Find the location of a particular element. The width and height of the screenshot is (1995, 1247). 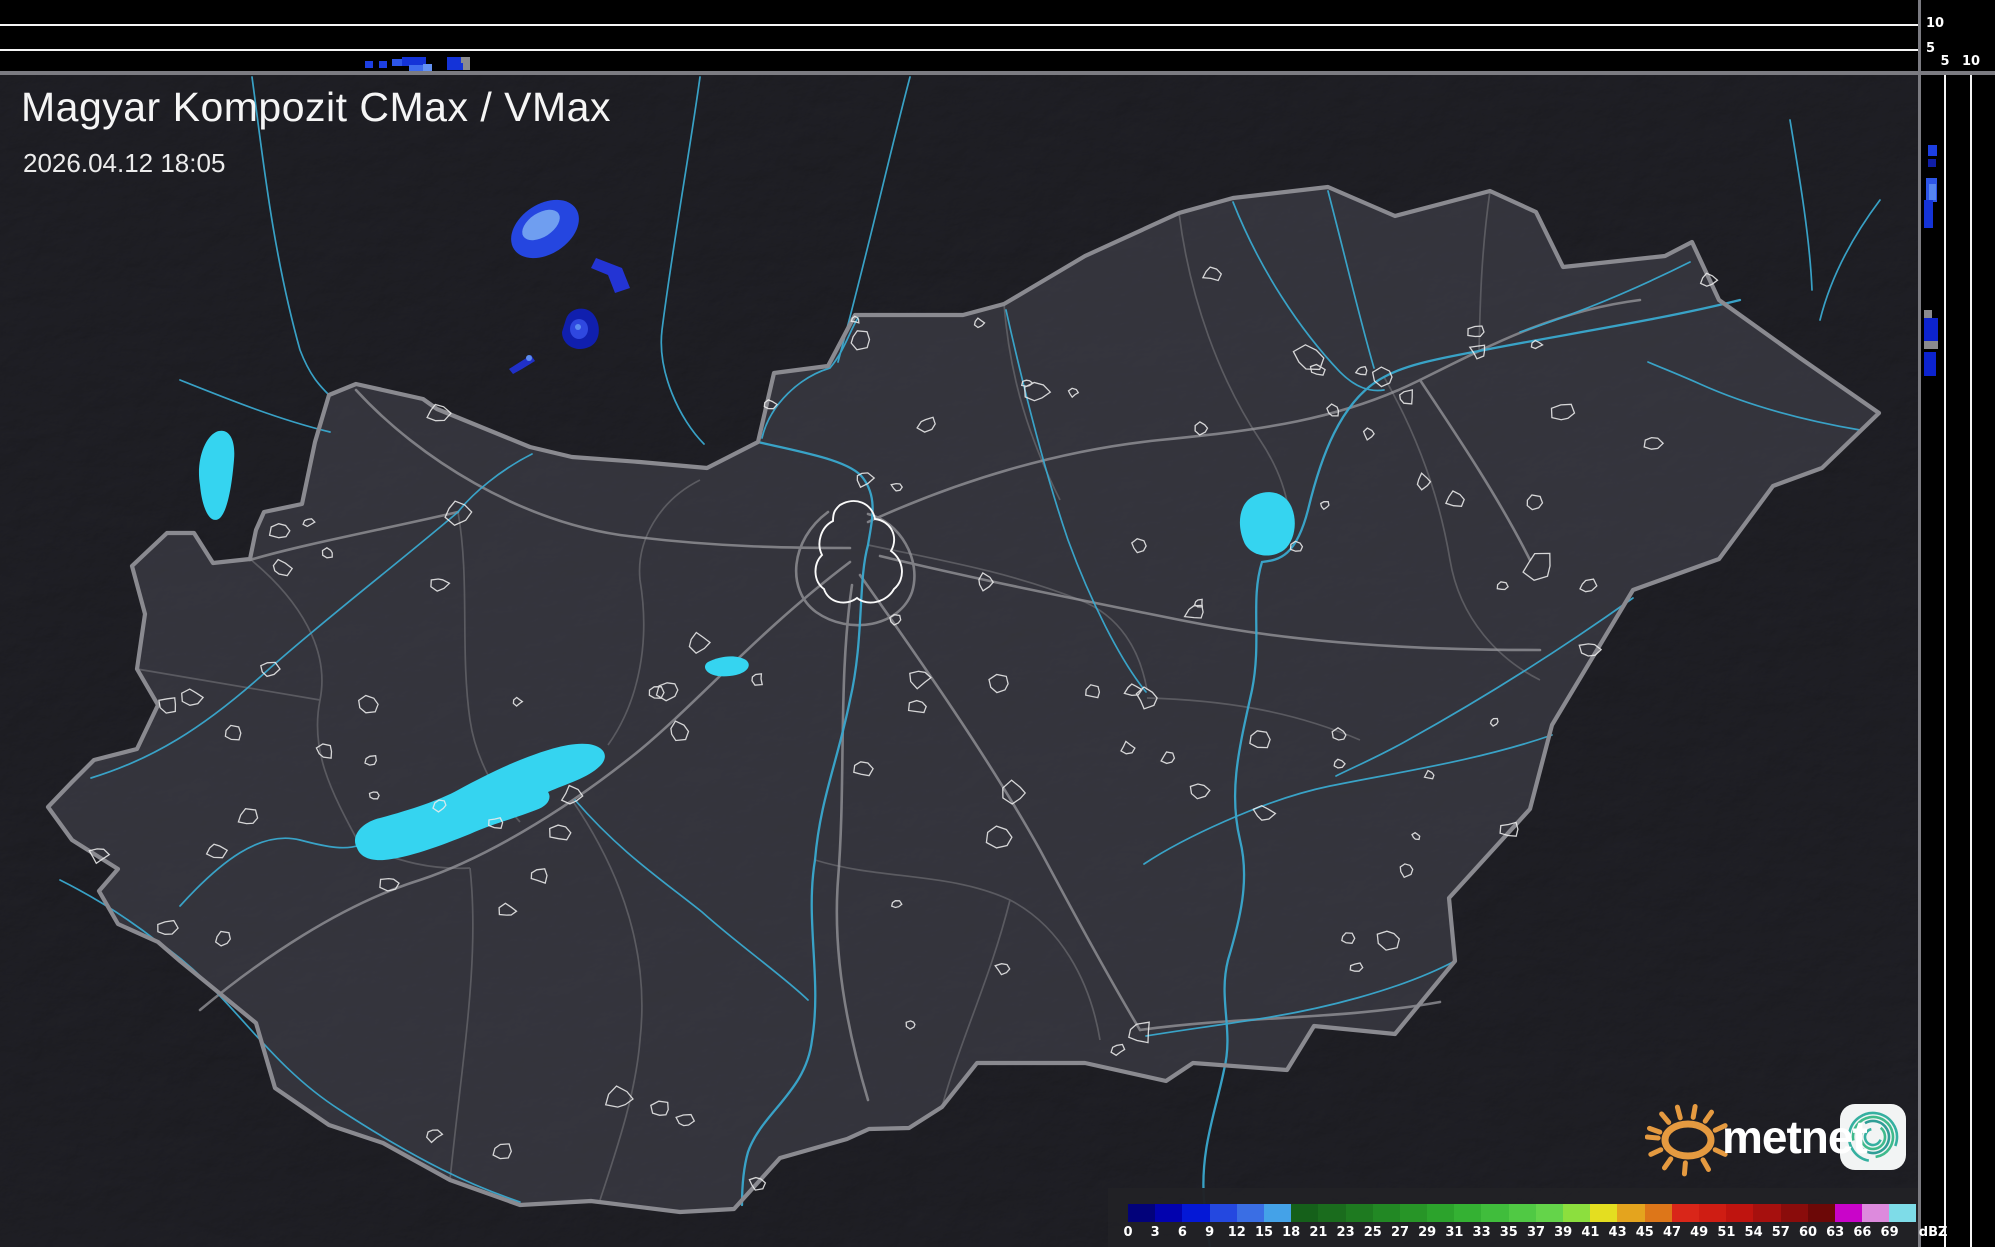

colorbar-tick: 18 is located at coordinates (1291, 1232).